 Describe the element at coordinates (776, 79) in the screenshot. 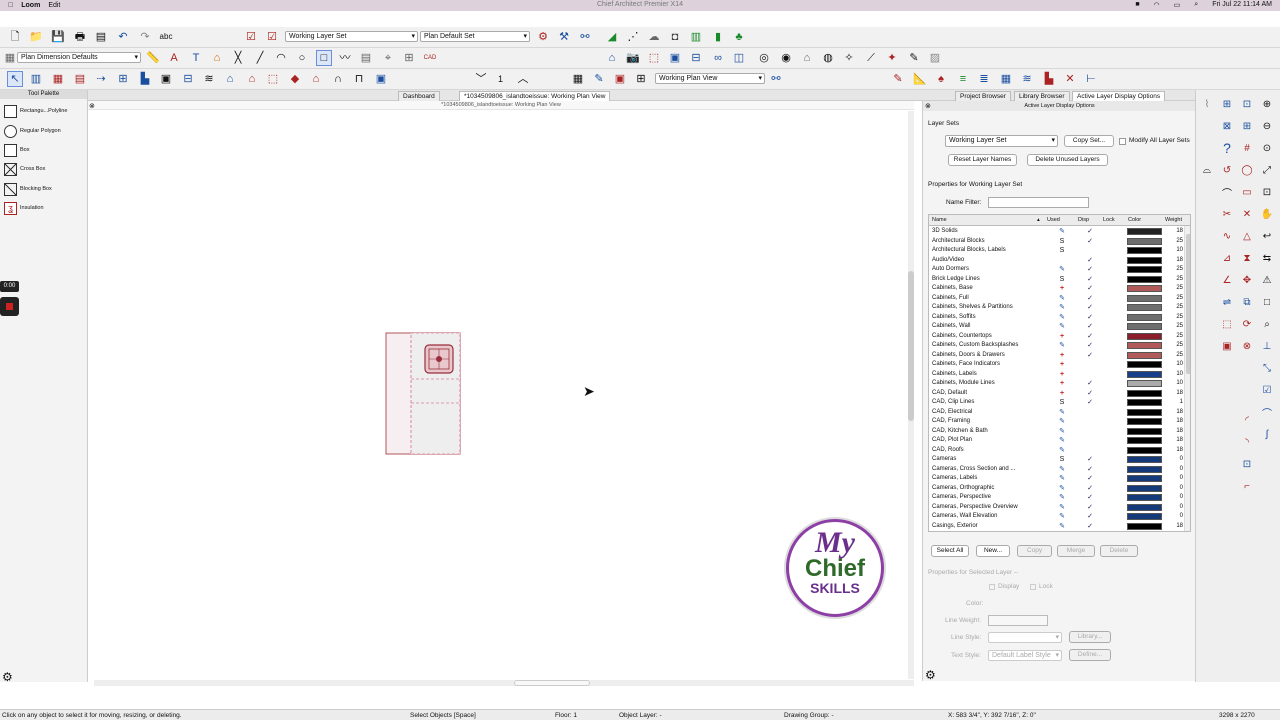

I see `view-tools-icon: ⚯` at that location.